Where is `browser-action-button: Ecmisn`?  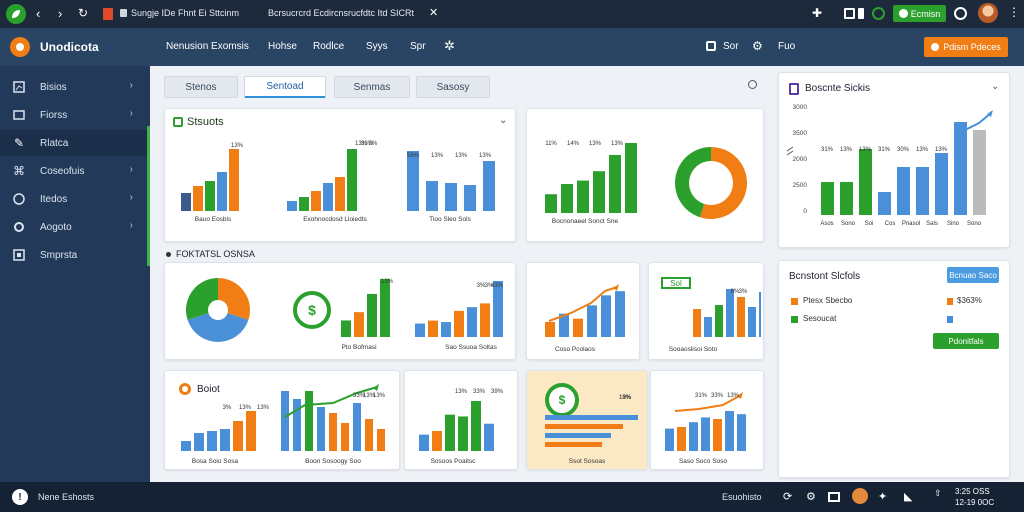 browser-action-button: Ecmisn is located at coordinates (919, 13).